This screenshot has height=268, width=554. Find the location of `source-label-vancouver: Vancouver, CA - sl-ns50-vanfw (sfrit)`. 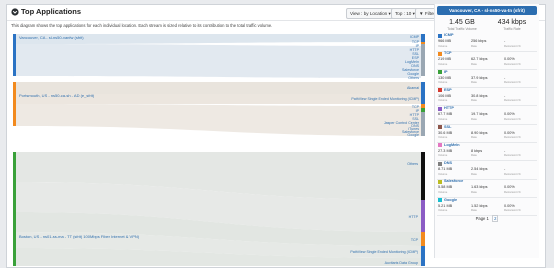

source-label-vancouver: Vancouver, CA - sl-ns50-vanfw (sfrit) is located at coordinates (51, 37).